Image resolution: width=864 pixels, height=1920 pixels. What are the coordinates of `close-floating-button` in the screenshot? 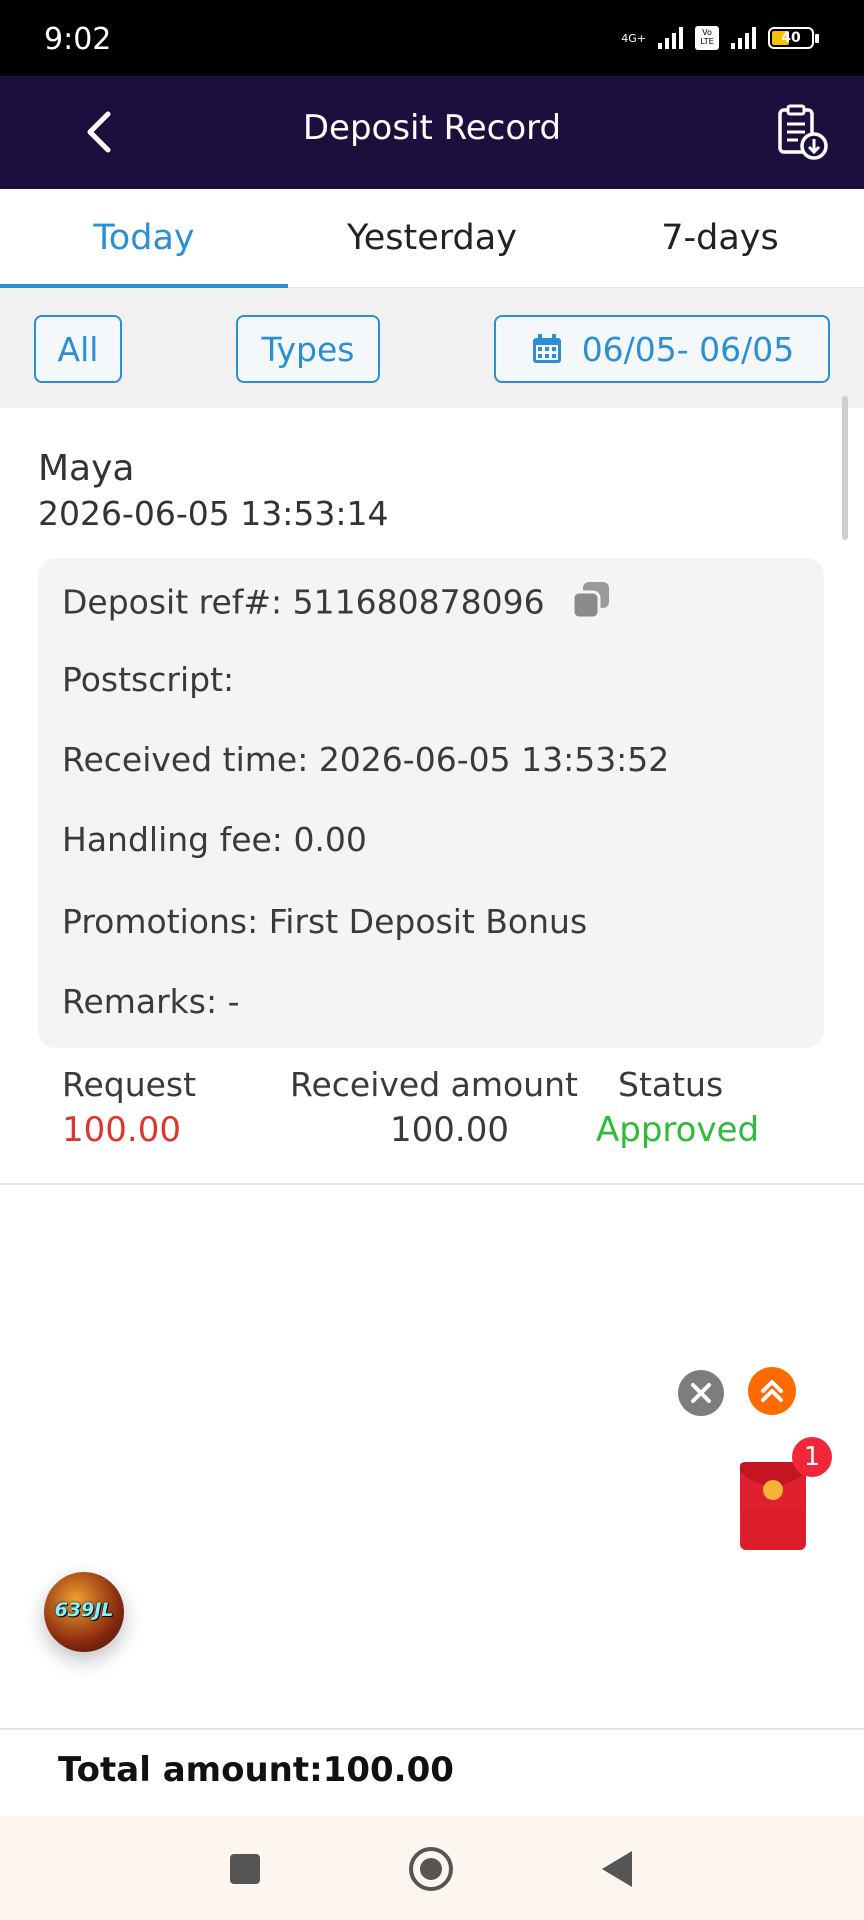 It's located at (701, 1393).